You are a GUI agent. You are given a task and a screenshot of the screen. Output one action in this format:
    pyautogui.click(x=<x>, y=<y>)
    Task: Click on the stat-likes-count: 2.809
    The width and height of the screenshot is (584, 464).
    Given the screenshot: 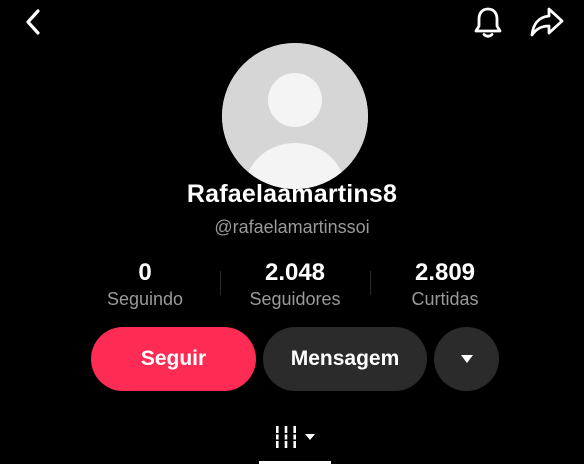 What is the action you would take?
    pyautogui.click(x=445, y=272)
    